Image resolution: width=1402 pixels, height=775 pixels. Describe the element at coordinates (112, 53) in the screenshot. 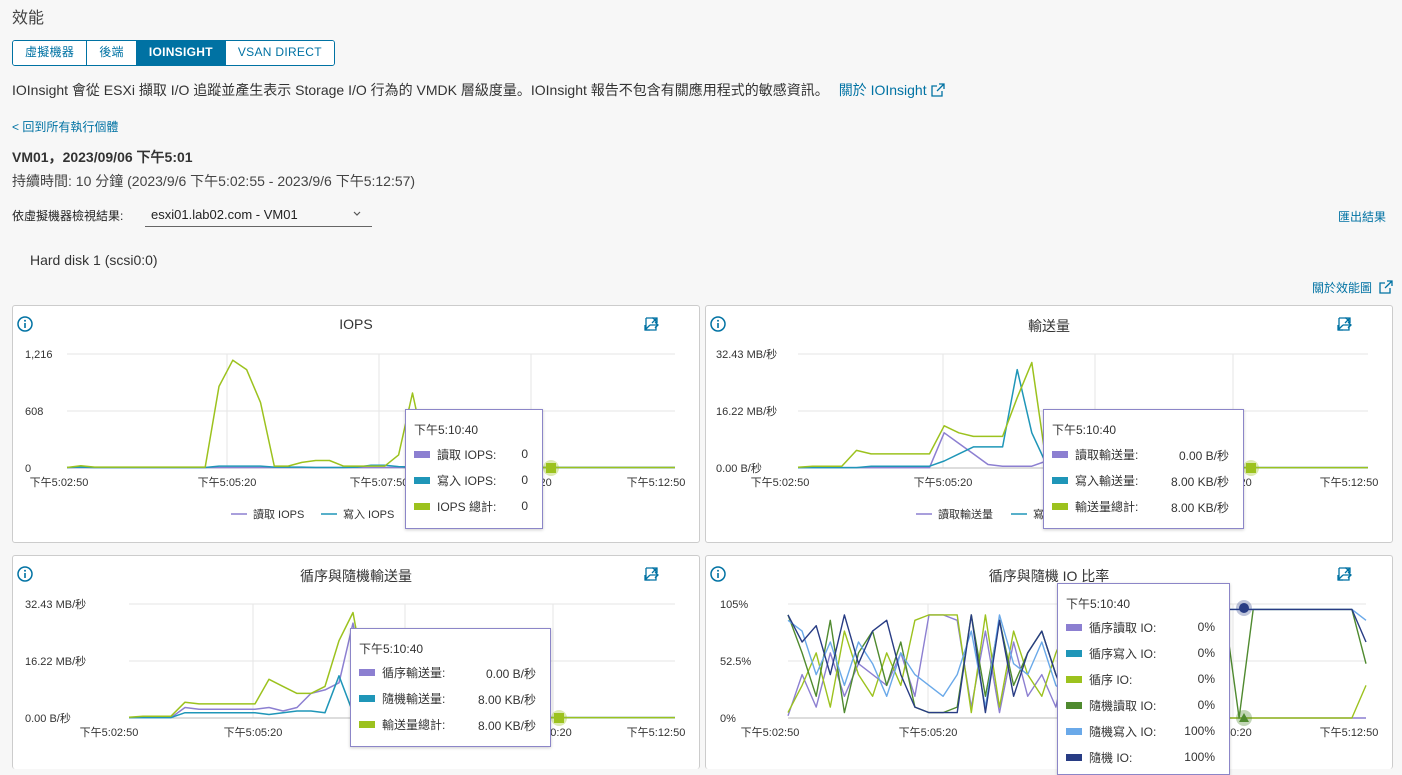

I see `tab-backend: 後端` at that location.